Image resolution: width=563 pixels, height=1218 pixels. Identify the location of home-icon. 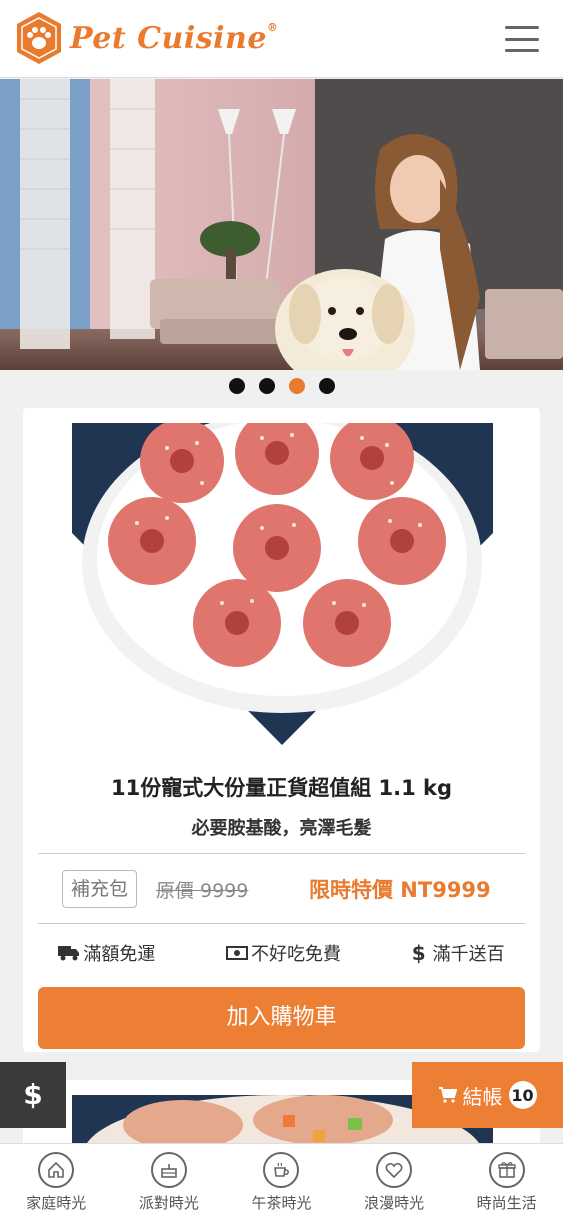
(56, 1170).